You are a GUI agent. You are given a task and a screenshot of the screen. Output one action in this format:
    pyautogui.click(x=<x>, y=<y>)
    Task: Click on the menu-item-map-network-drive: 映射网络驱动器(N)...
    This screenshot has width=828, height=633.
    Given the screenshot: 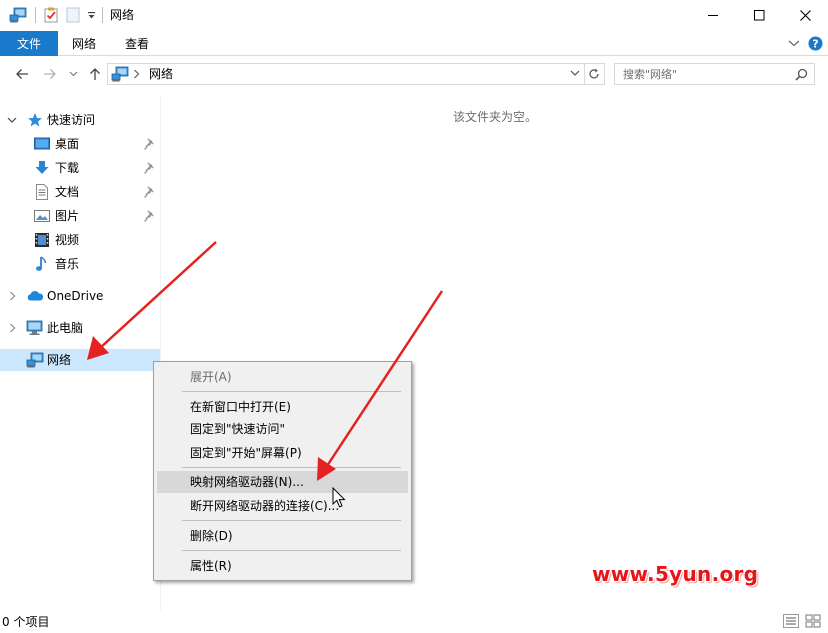 What is the action you would take?
    pyautogui.click(x=282, y=482)
    